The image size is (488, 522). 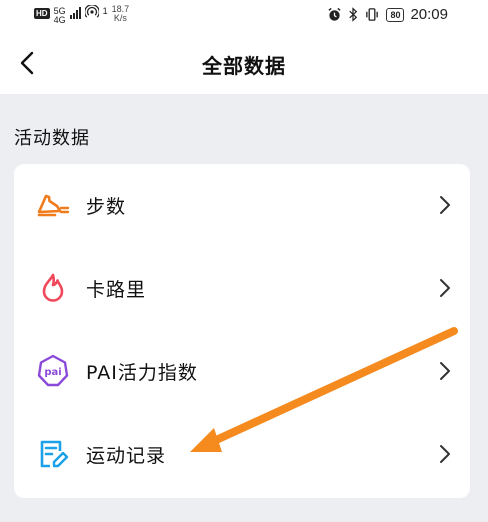 I want to click on network-speed: 18.7 K/s, so click(x=121, y=14).